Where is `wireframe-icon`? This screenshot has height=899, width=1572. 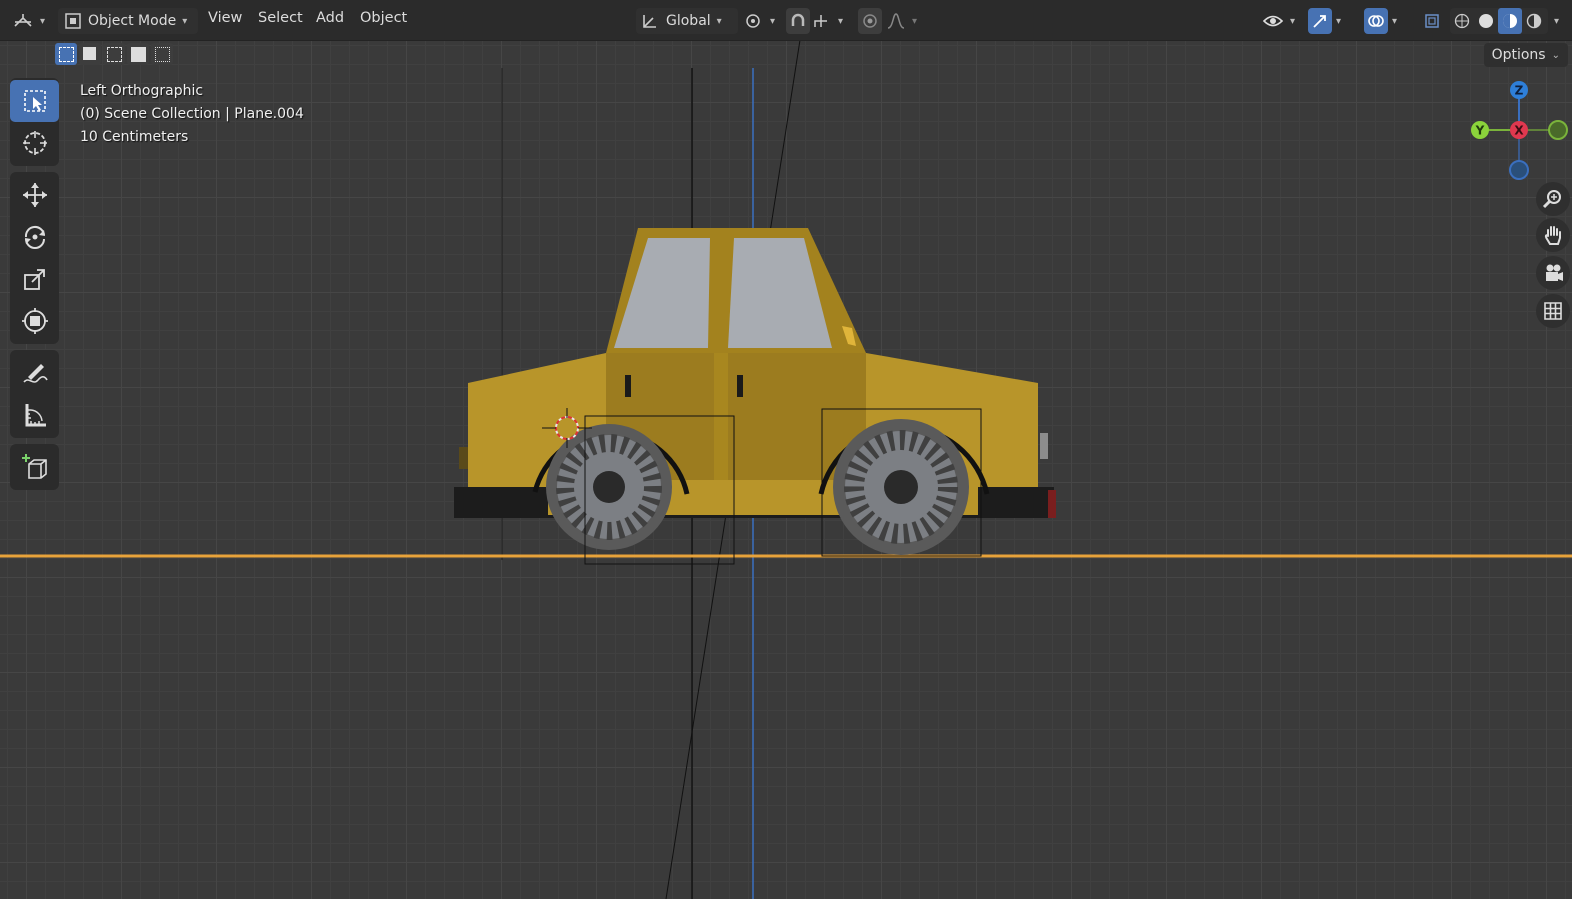 wireframe-icon is located at coordinates (1462, 21).